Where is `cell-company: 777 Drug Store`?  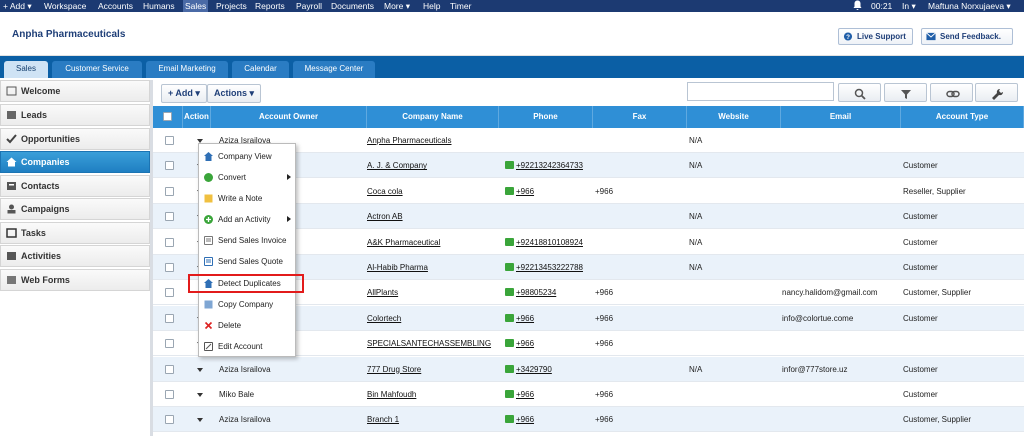
cell-company: 777 Drug Store is located at coordinates (431, 369).